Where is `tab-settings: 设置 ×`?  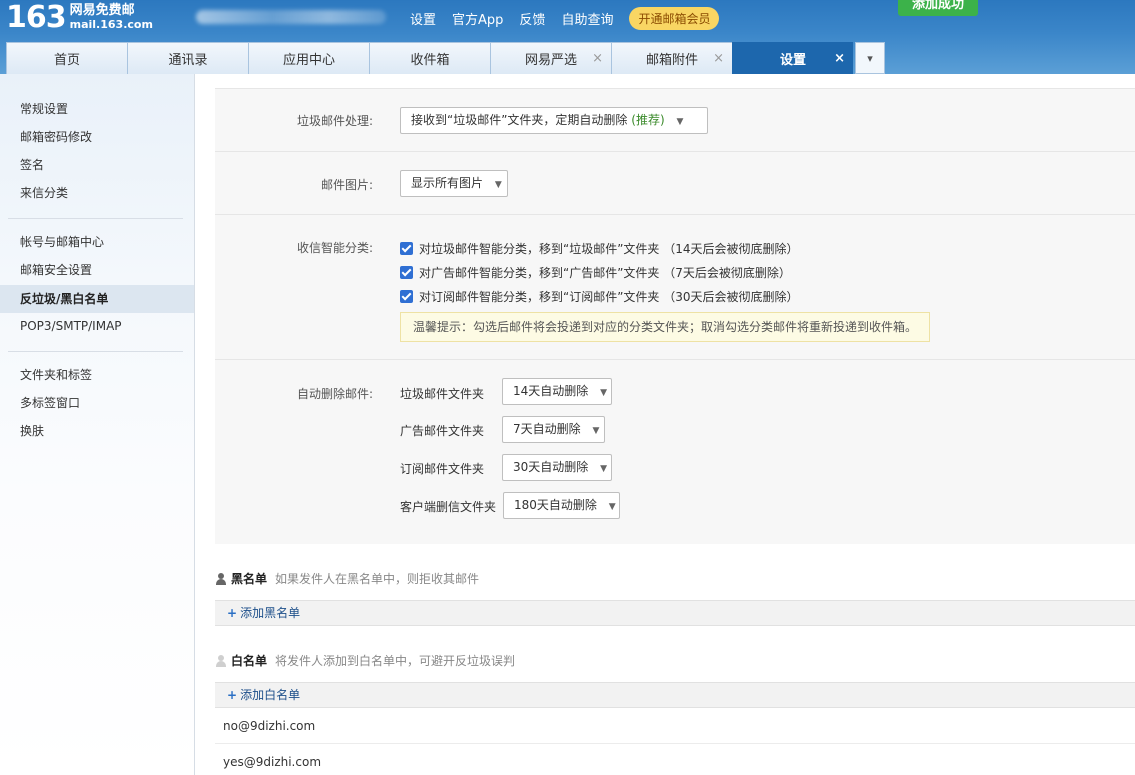
tab-settings: 设置 × is located at coordinates (792, 58).